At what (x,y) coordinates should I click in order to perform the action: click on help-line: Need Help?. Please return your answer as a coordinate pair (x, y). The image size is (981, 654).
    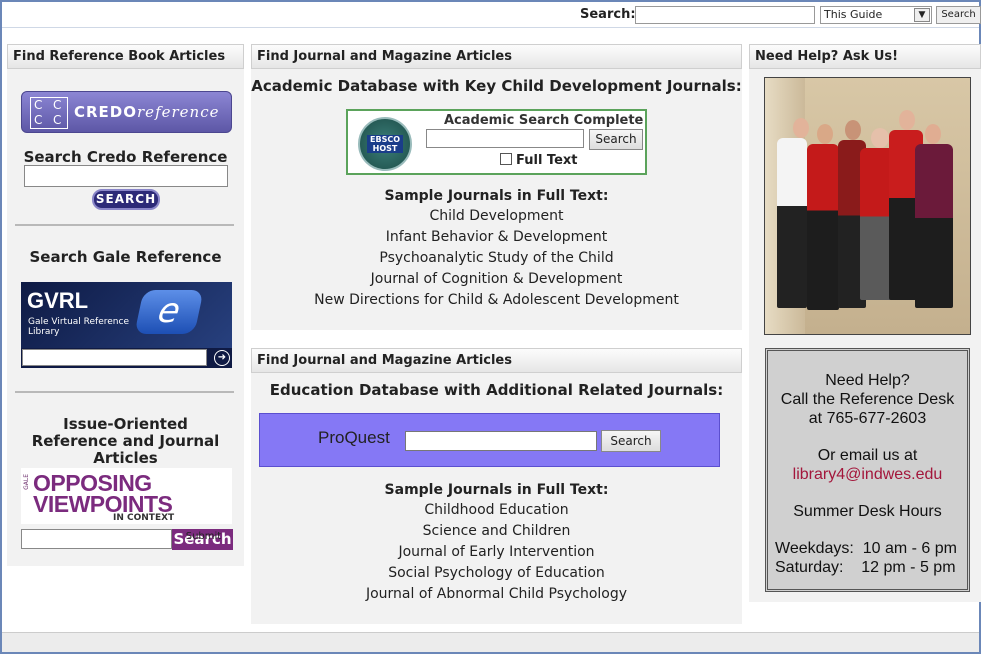
    Looking at the image, I should click on (867, 380).